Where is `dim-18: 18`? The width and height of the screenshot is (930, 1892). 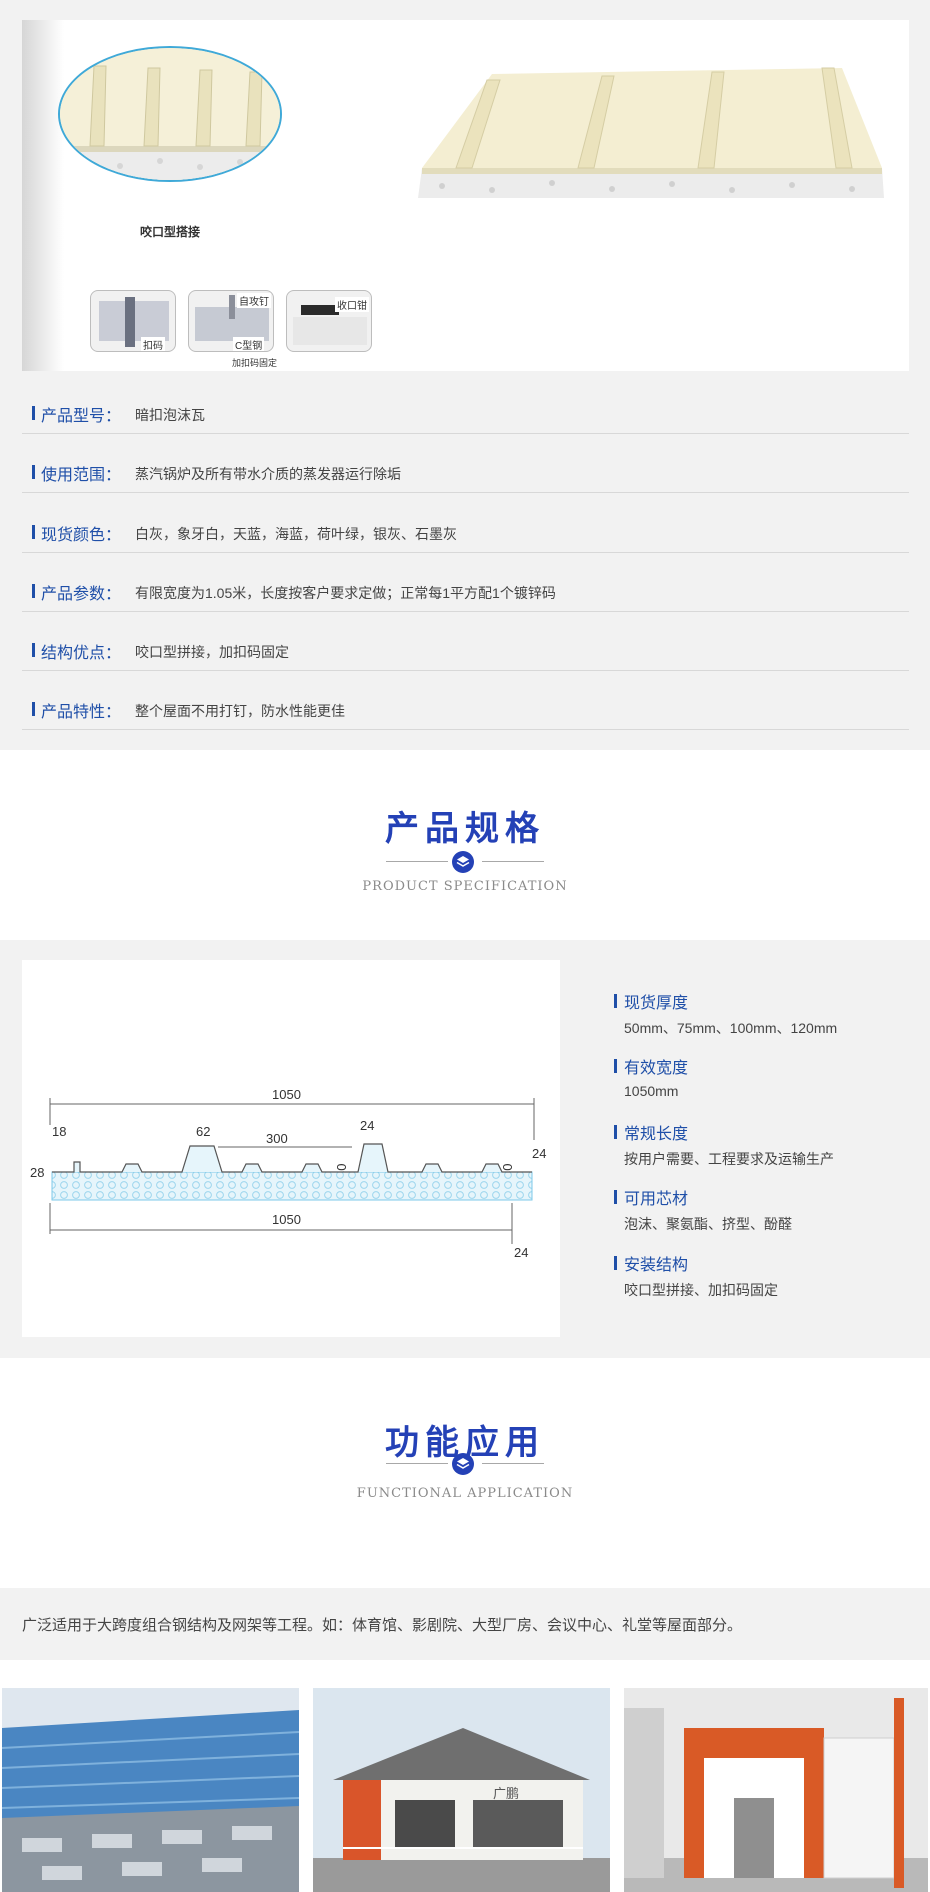 dim-18: 18 is located at coordinates (59, 1131).